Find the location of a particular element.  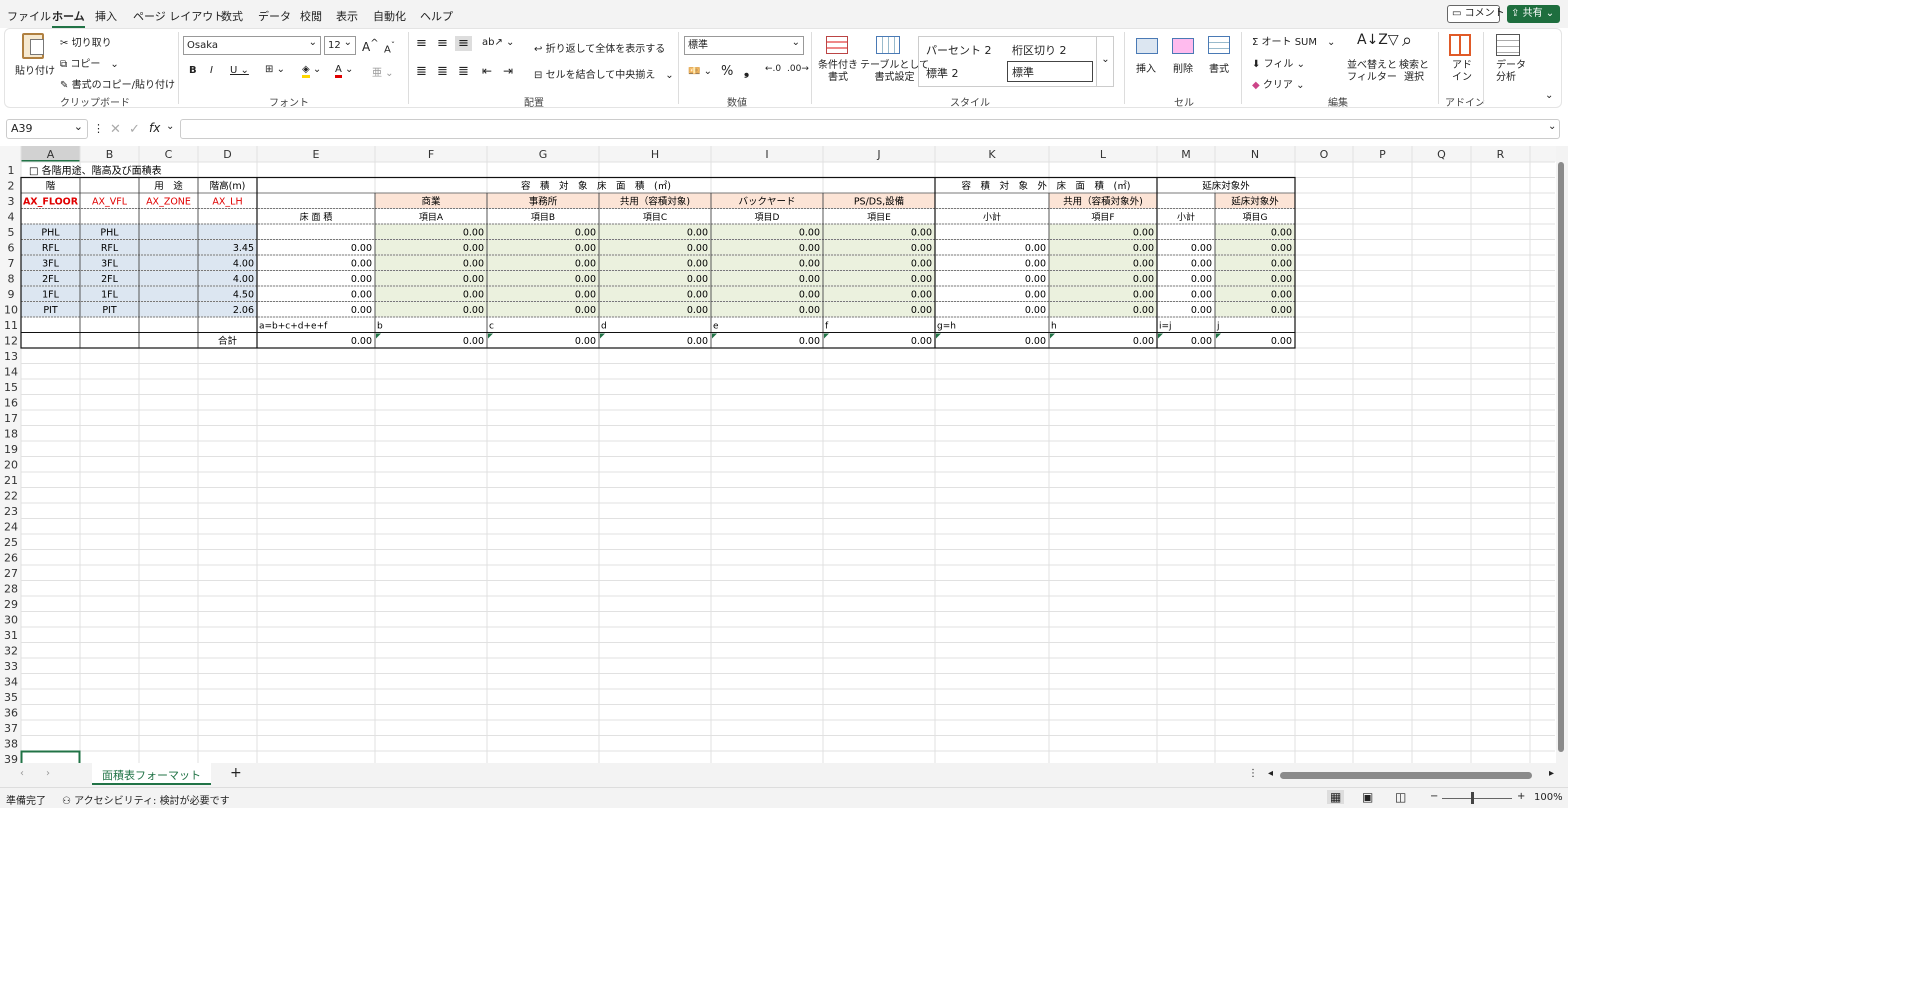

font-name-select: Osaka is located at coordinates (252, 44).